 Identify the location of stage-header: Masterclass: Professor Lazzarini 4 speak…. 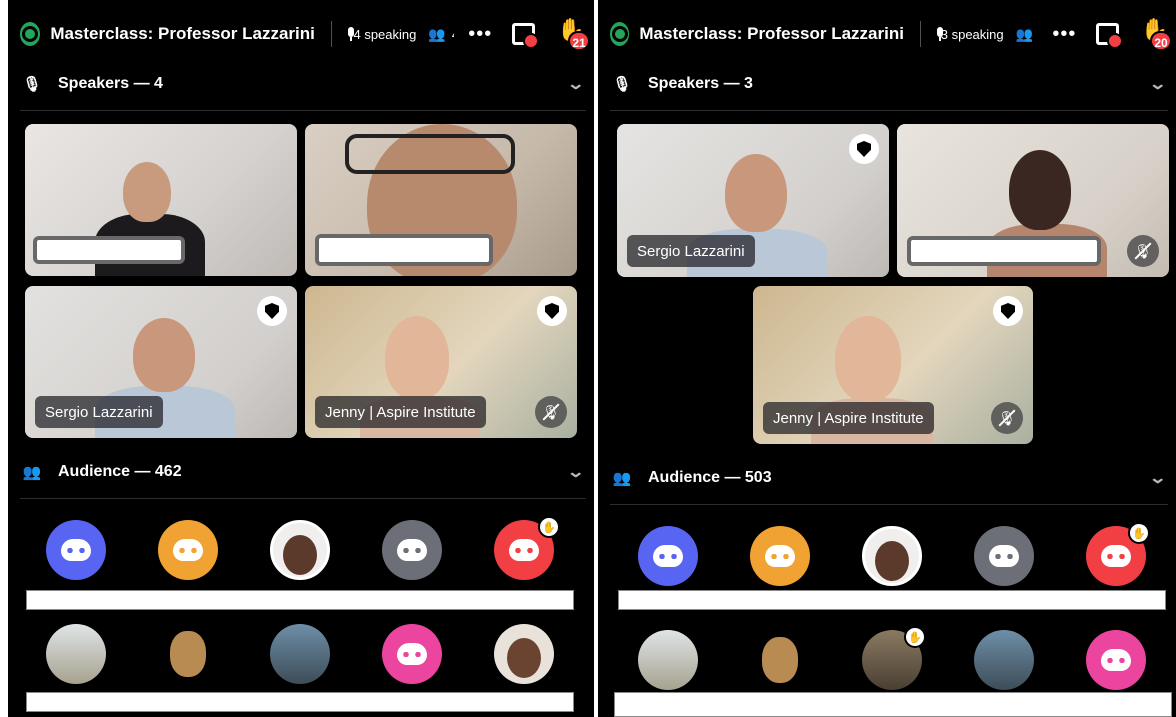
(301, 34).